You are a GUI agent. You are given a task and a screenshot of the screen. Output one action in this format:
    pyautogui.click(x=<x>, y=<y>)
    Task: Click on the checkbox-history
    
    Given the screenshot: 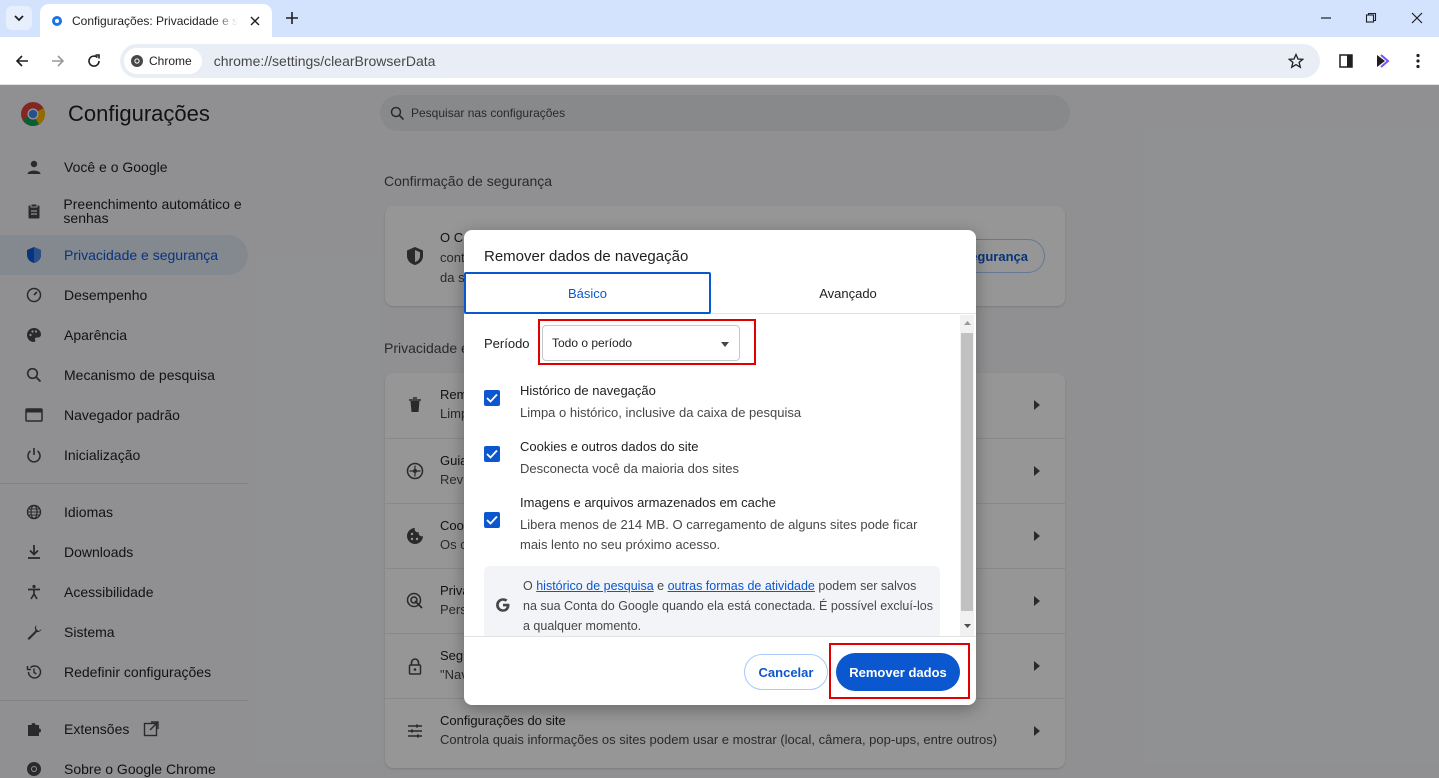 What is the action you would take?
    pyautogui.click(x=492, y=398)
    